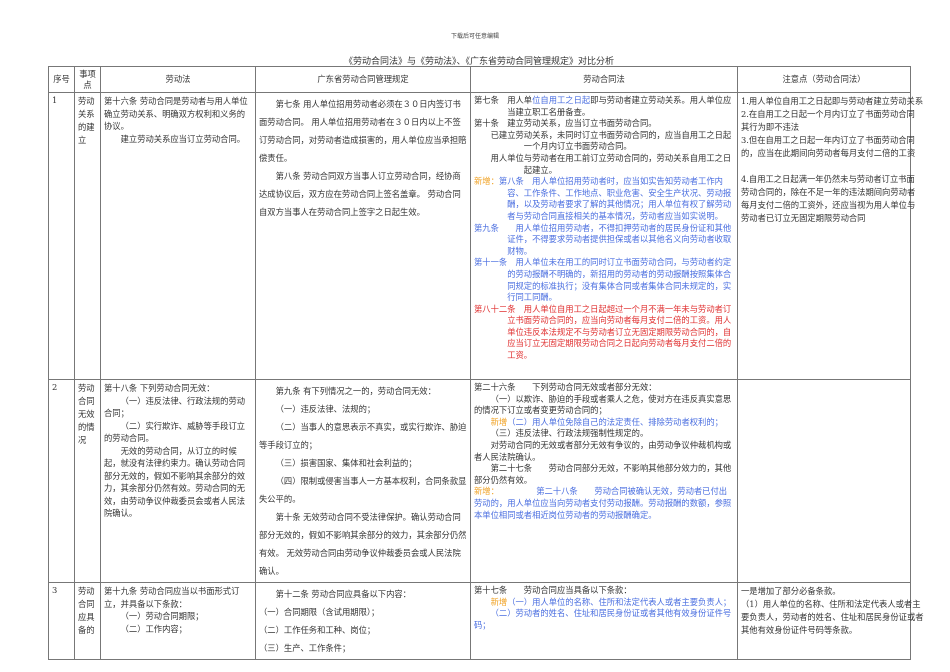  I want to click on article-paragraph: （二）劳动者的姓名、住址和居民身份证或者其他有效身份证件号码；, so click(604, 619).